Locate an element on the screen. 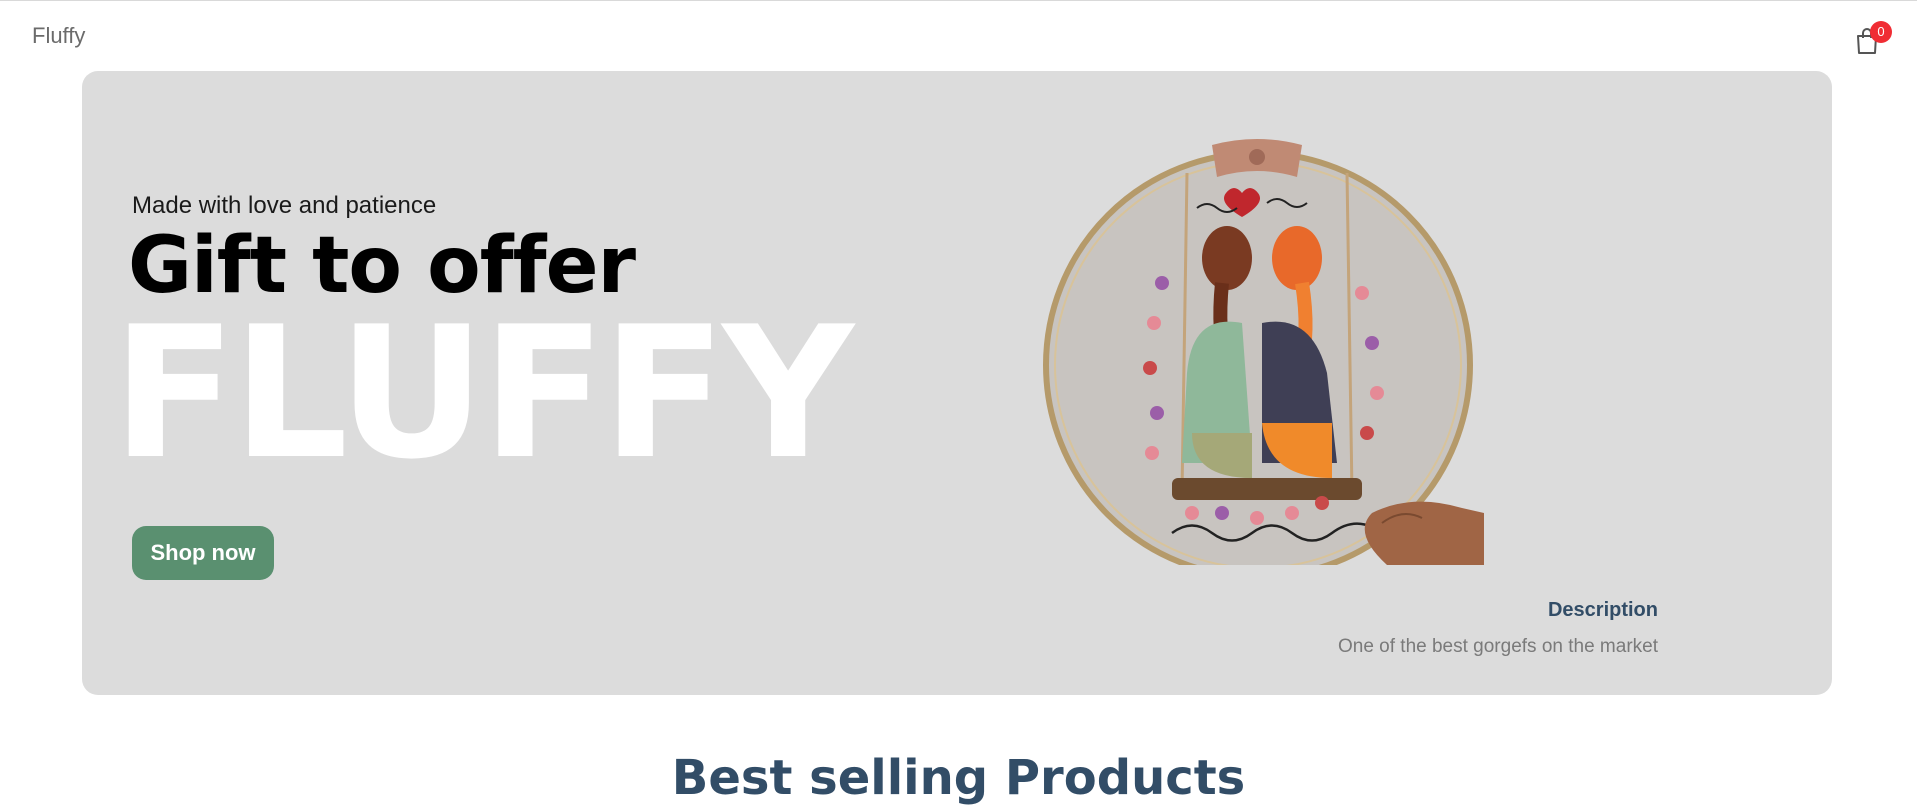 The width and height of the screenshot is (1917, 812). description-text: One of the best gorgefs on the market is located at coordinates (1497, 646).